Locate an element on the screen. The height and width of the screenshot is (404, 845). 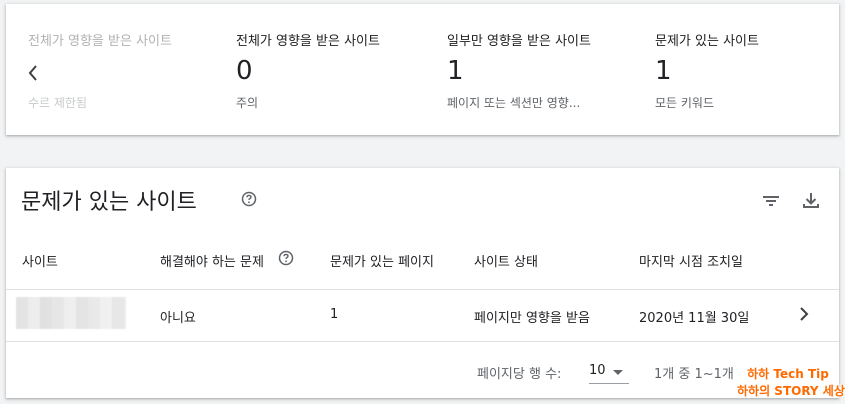
carousel-prev-button is located at coordinates (33, 73).